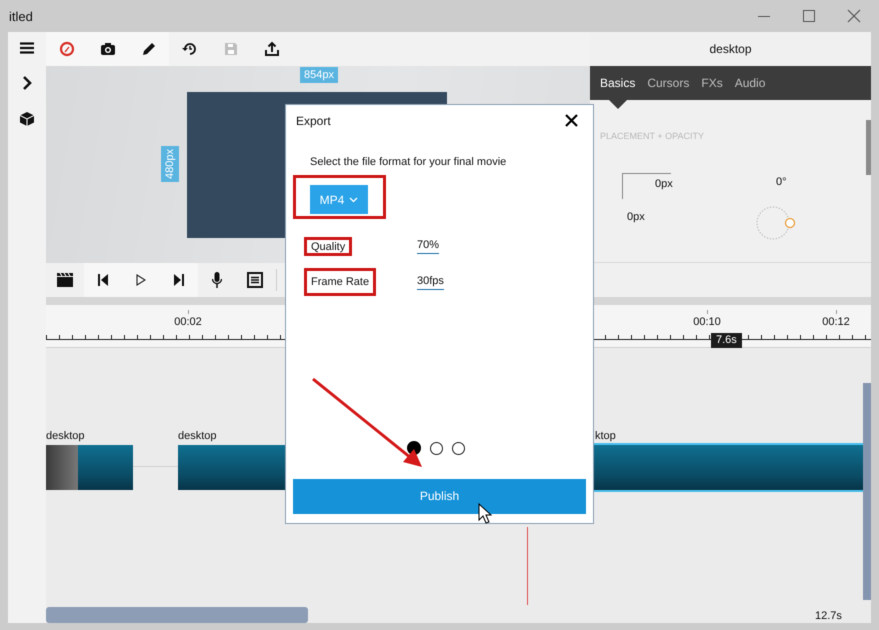  I want to click on window-title: itled, so click(21, 16).